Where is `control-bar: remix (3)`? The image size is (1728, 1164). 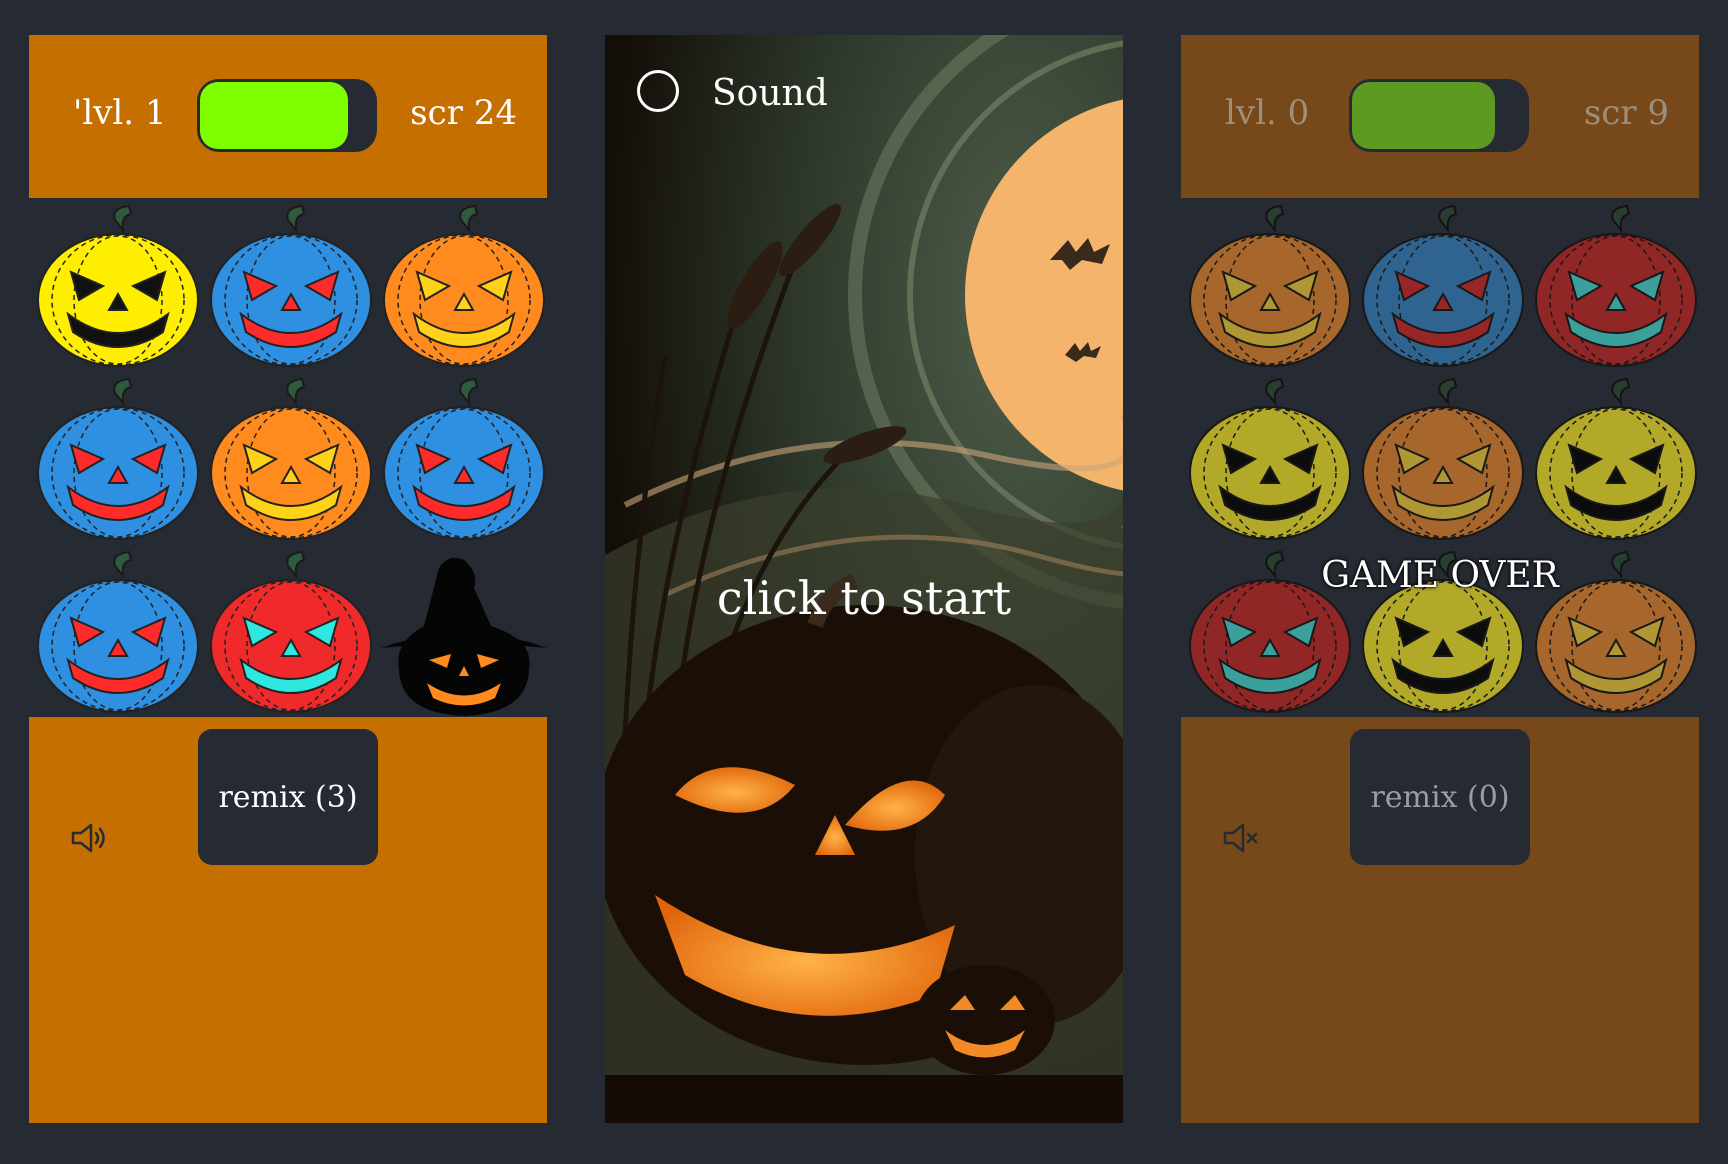 control-bar: remix (3) is located at coordinates (288, 920).